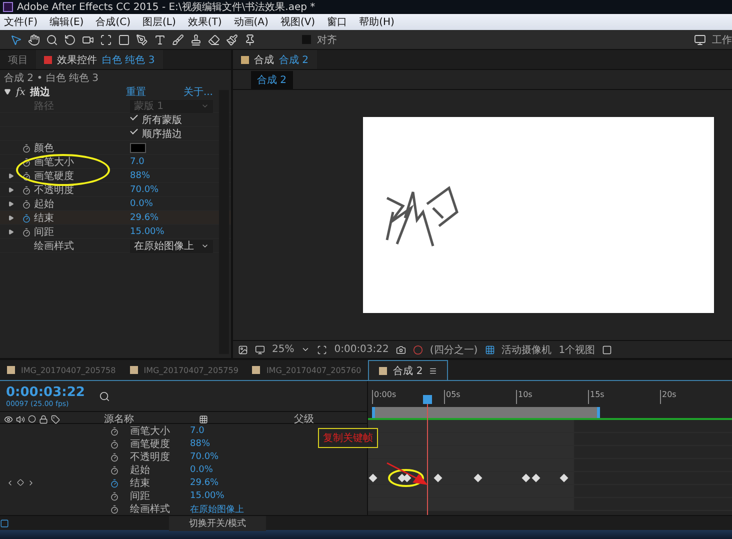 This screenshot has height=539, width=732. I want to click on playhead-handle, so click(427, 399).